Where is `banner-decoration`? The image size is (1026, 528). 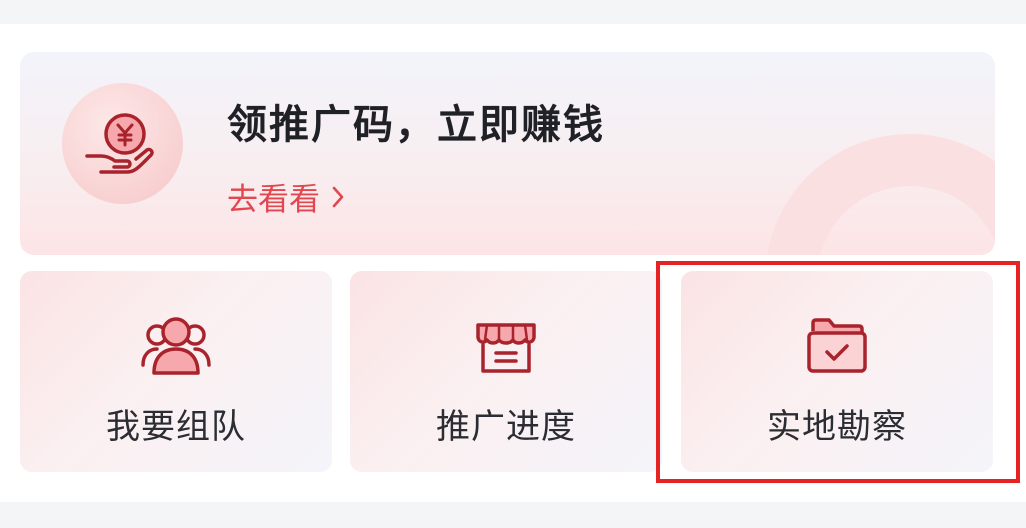
banner-decoration is located at coordinates (880, 194).